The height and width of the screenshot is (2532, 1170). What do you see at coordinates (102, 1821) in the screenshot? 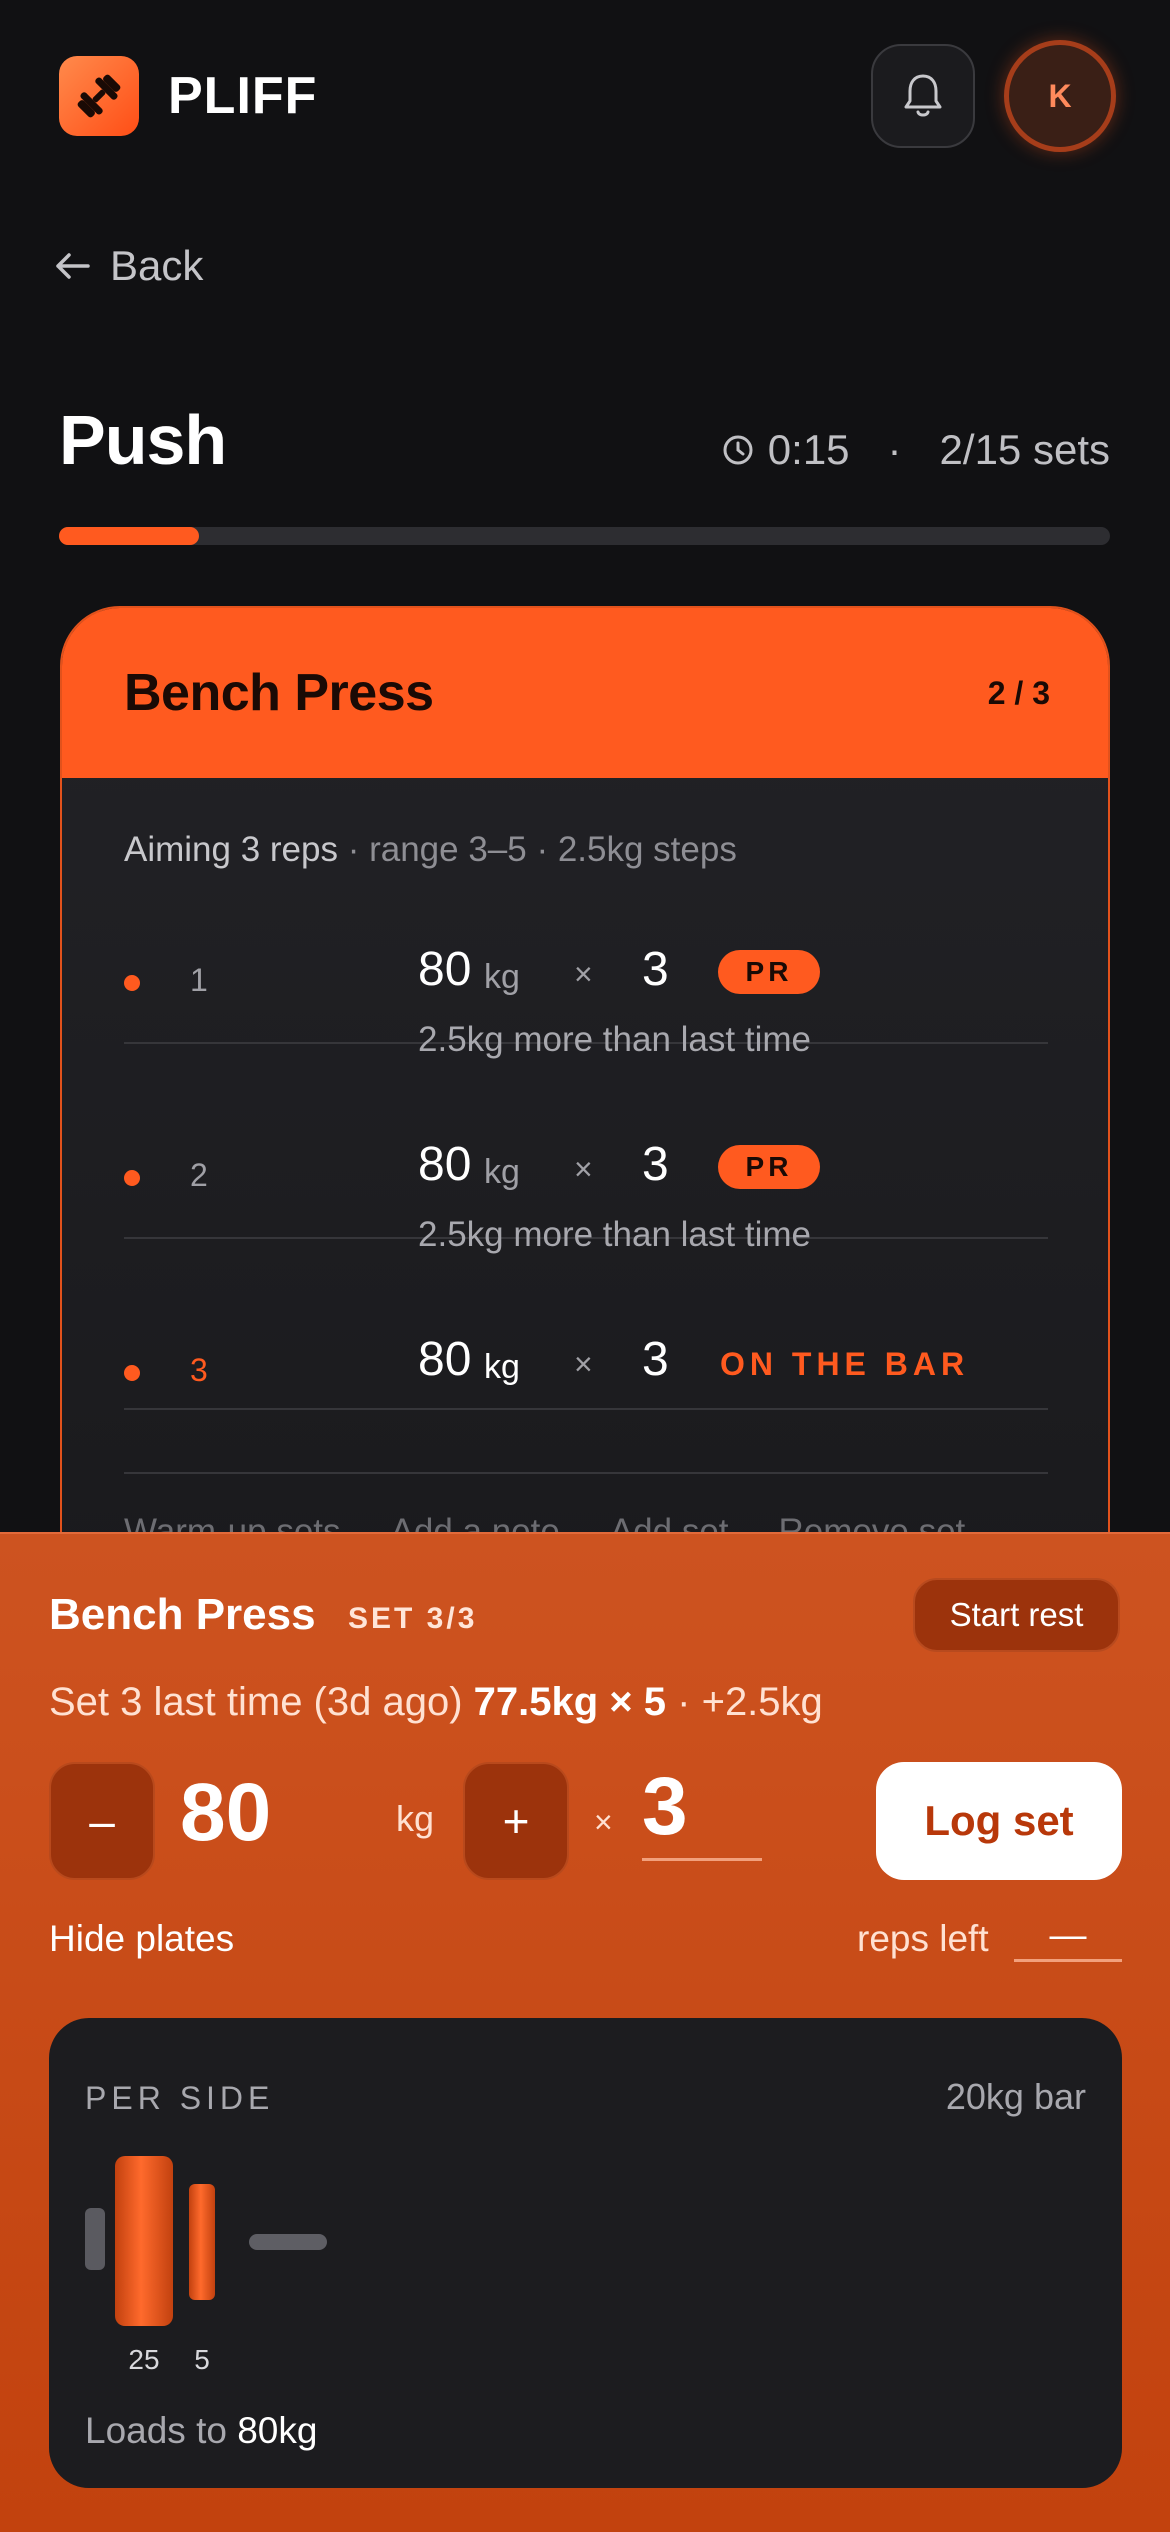
I see `decrease-weight-button: –` at bounding box center [102, 1821].